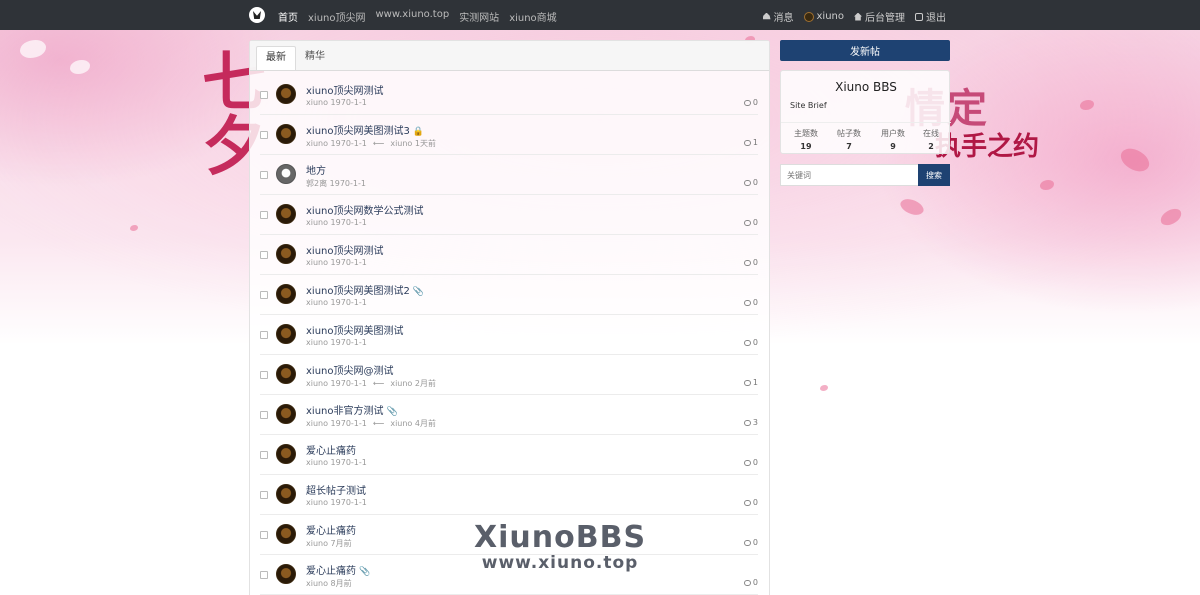  Describe the element at coordinates (893, 139) in the screenshot. I see `stat-users: 用户数 9` at that location.